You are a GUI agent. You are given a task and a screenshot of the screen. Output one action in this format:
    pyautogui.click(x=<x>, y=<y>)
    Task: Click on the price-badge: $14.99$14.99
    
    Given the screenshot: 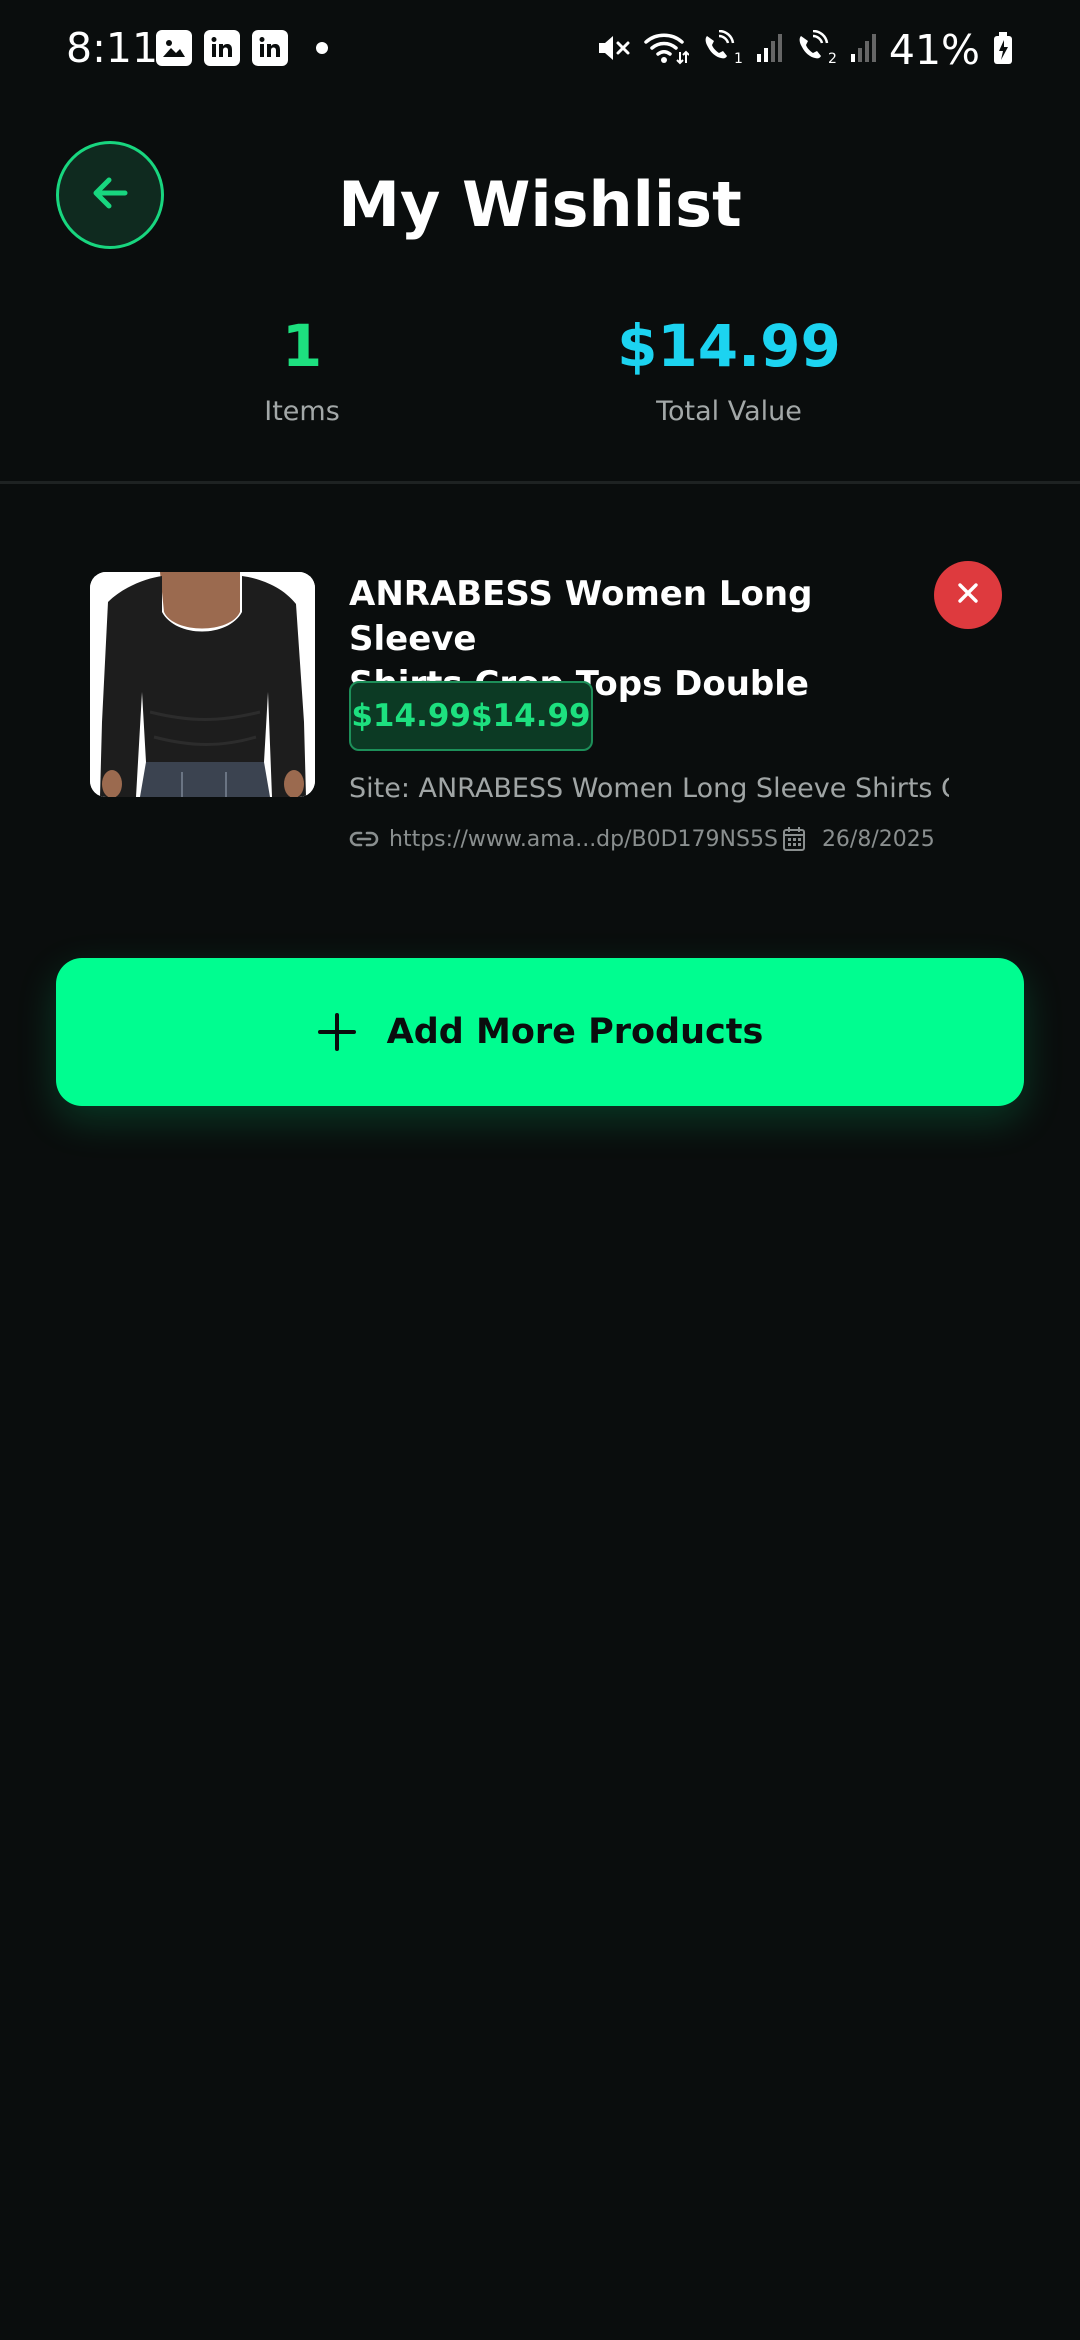 What is the action you would take?
    pyautogui.click(x=471, y=716)
    